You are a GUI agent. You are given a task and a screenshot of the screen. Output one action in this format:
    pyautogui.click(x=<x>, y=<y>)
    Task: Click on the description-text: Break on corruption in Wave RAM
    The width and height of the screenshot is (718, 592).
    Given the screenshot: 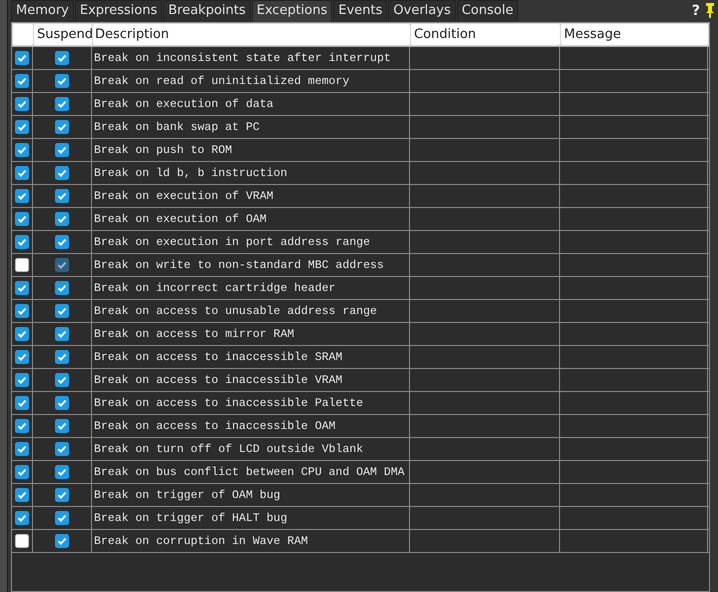 What is the action you would take?
    pyautogui.click(x=201, y=541)
    